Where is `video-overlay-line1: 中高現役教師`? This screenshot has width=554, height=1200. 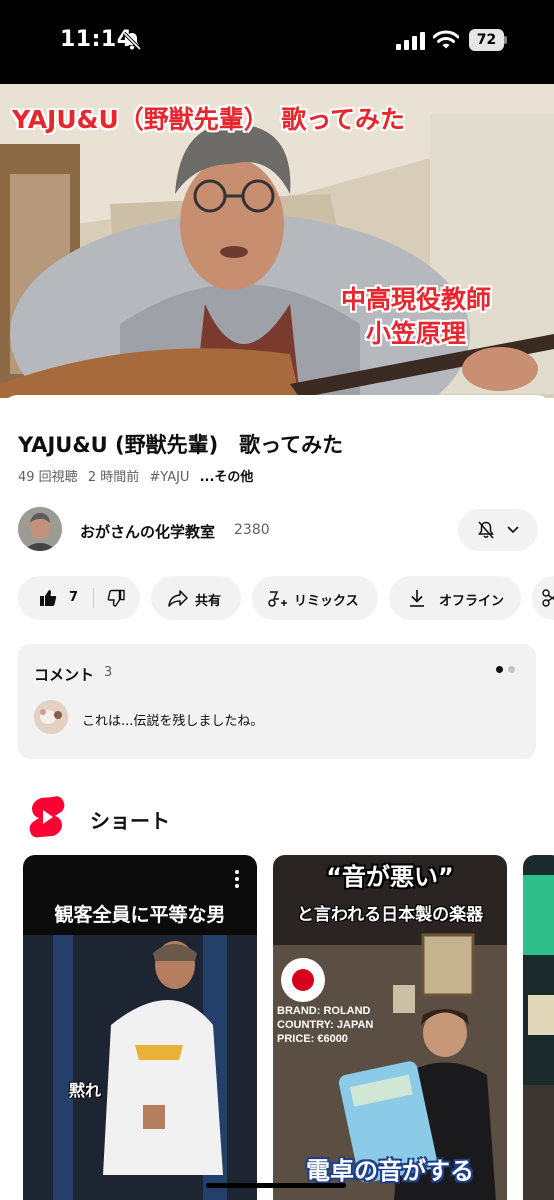
video-overlay-line1: 中高現役教師 is located at coordinates (415, 299).